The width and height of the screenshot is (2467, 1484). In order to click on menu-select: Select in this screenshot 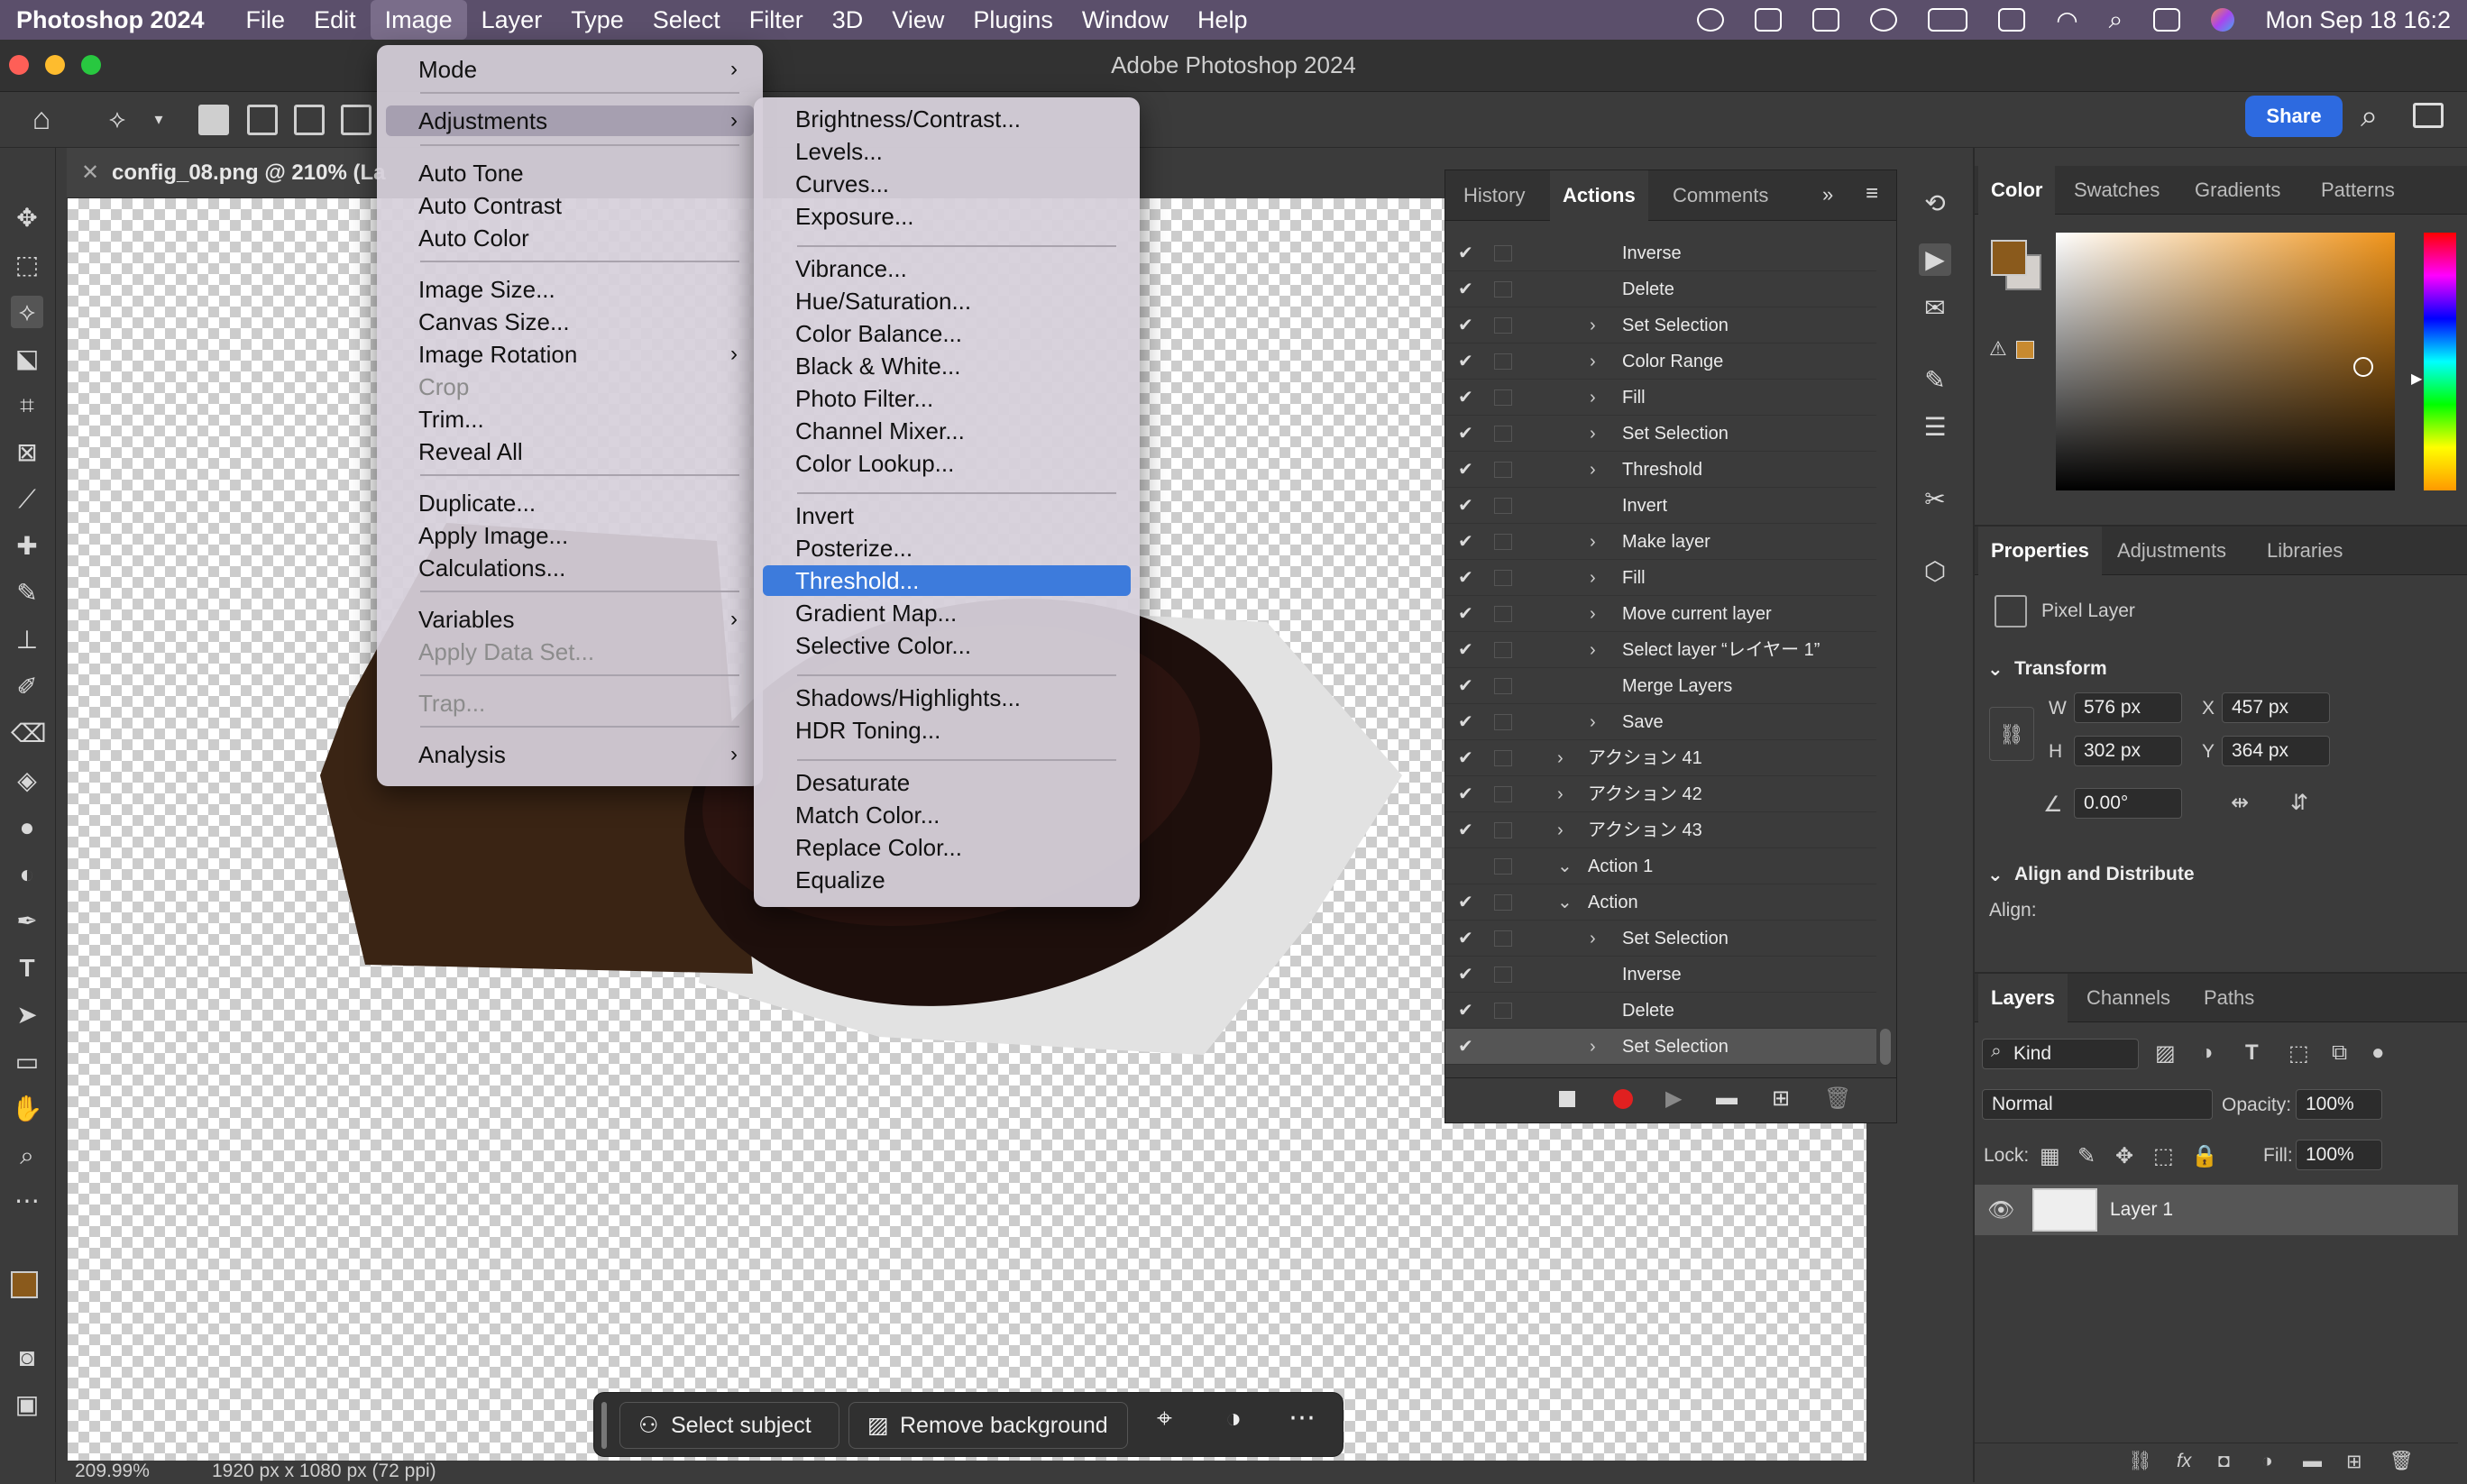, I will do `click(686, 20)`.